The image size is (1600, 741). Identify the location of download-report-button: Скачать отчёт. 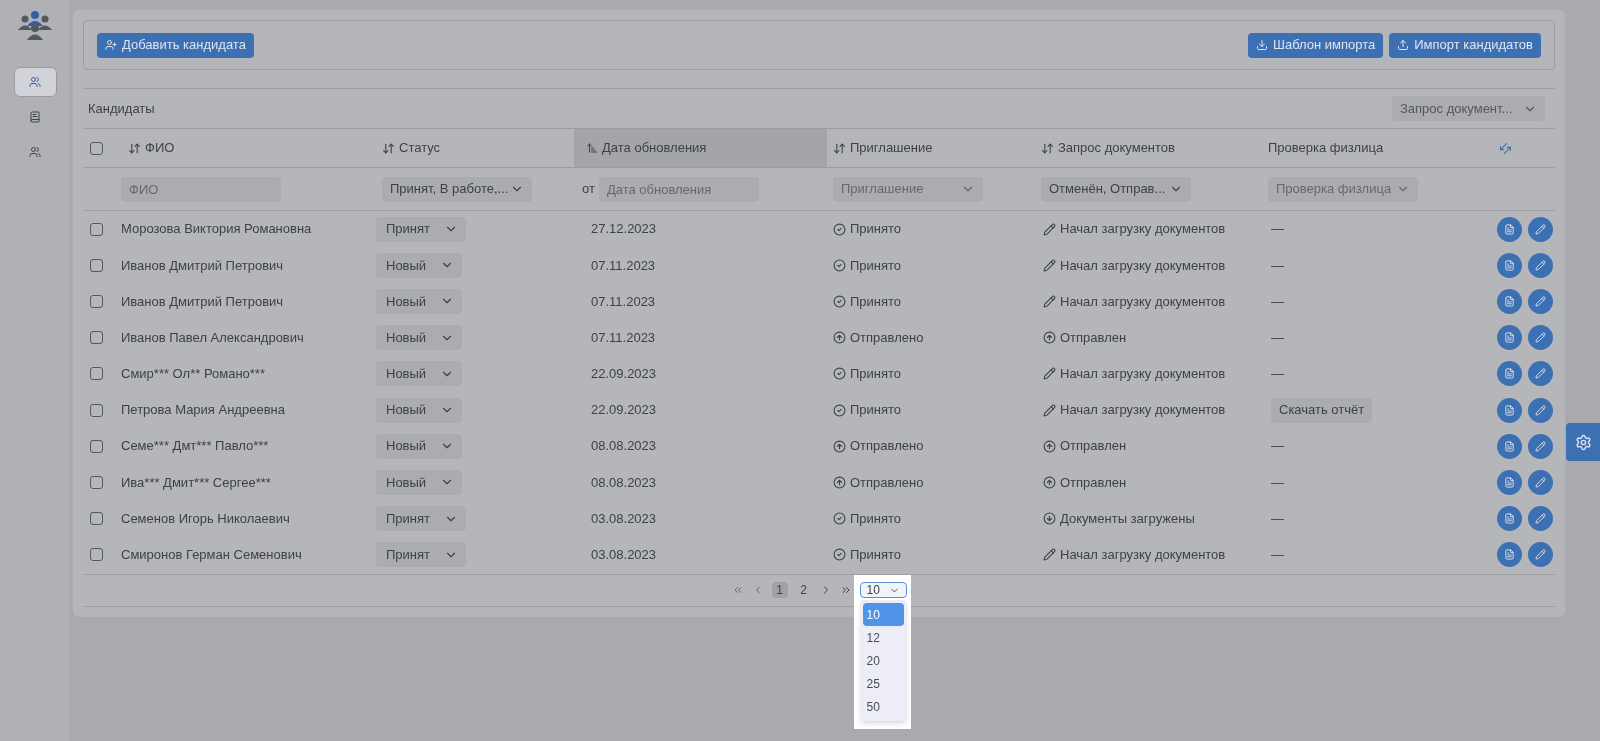
(1322, 410).